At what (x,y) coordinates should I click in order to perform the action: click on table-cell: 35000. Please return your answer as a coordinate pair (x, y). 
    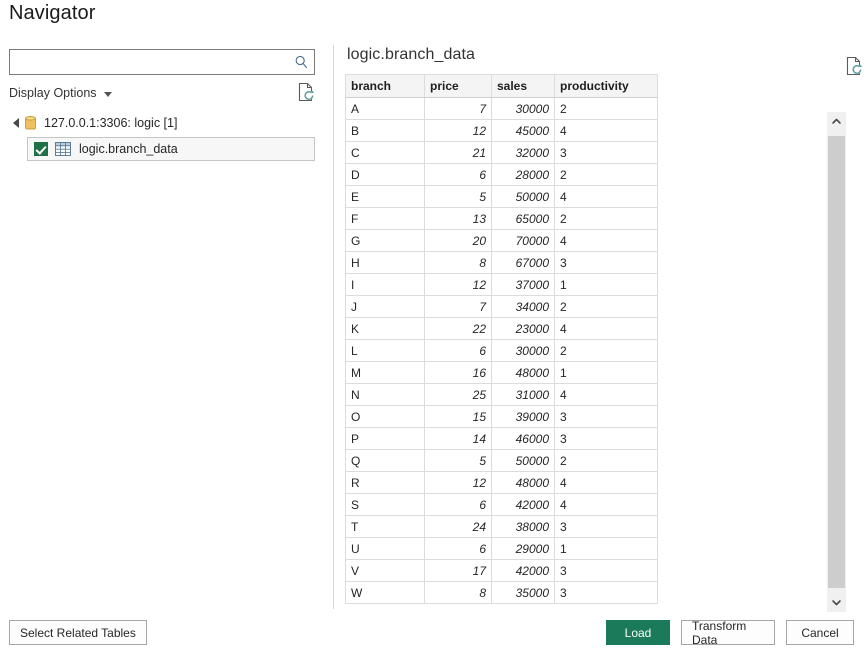
    Looking at the image, I should click on (523, 592).